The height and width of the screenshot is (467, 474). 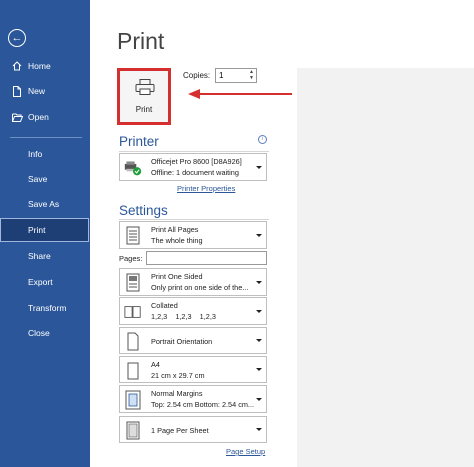 I want to click on sidebar-item-label: Save As, so click(x=44, y=204).